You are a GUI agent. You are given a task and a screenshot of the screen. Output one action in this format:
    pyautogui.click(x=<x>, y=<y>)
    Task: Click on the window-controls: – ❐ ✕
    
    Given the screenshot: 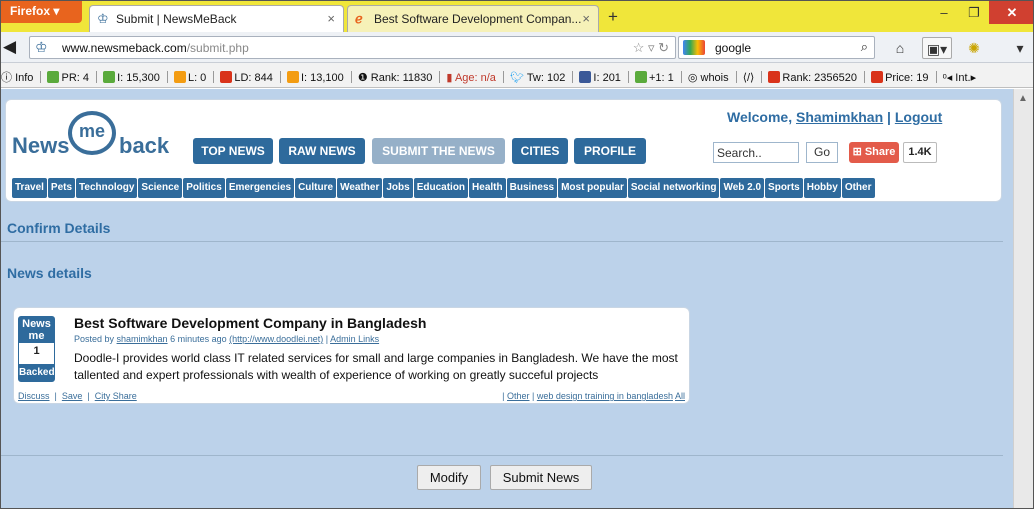 What is the action you would take?
    pyautogui.click(x=981, y=12)
    